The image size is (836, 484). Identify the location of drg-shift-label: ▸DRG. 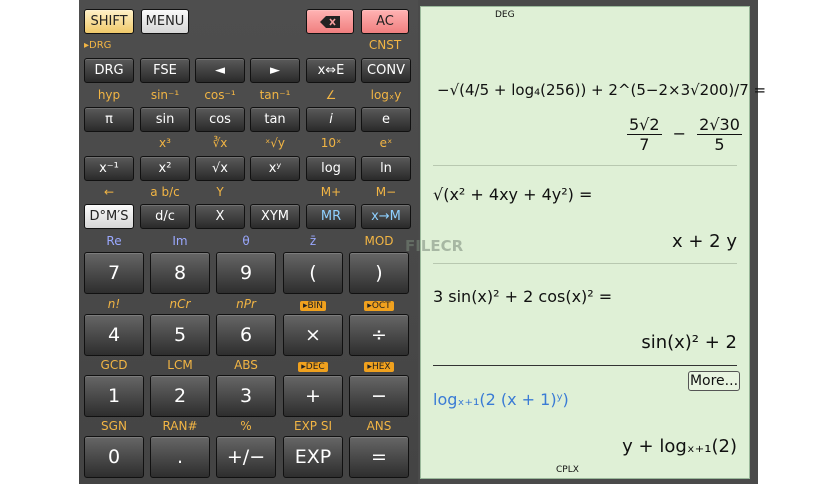
(98, 45).